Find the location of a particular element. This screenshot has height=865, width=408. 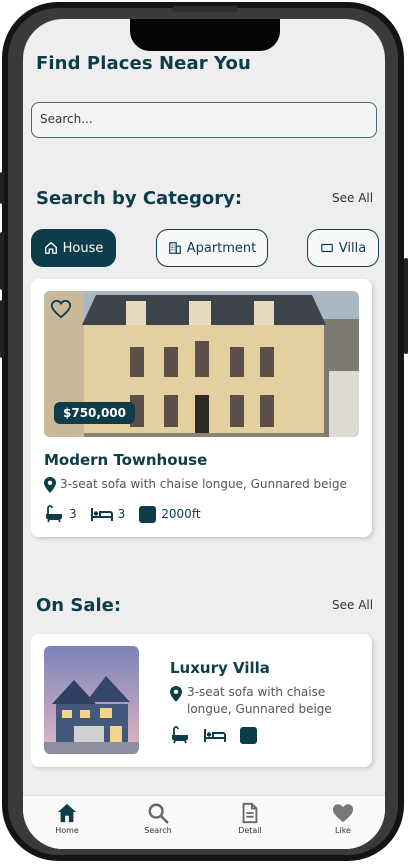

tab-home: Home is located at coordinates (67, 818).